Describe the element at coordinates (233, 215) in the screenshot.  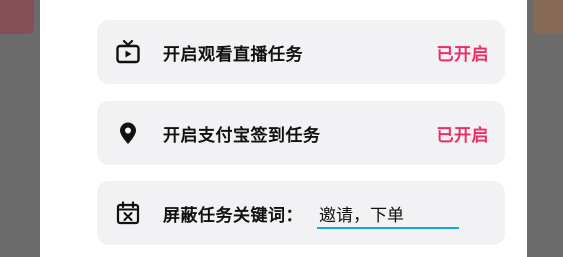
I see `block-keywords-label: 屏蔽任务关键词：` at that location.